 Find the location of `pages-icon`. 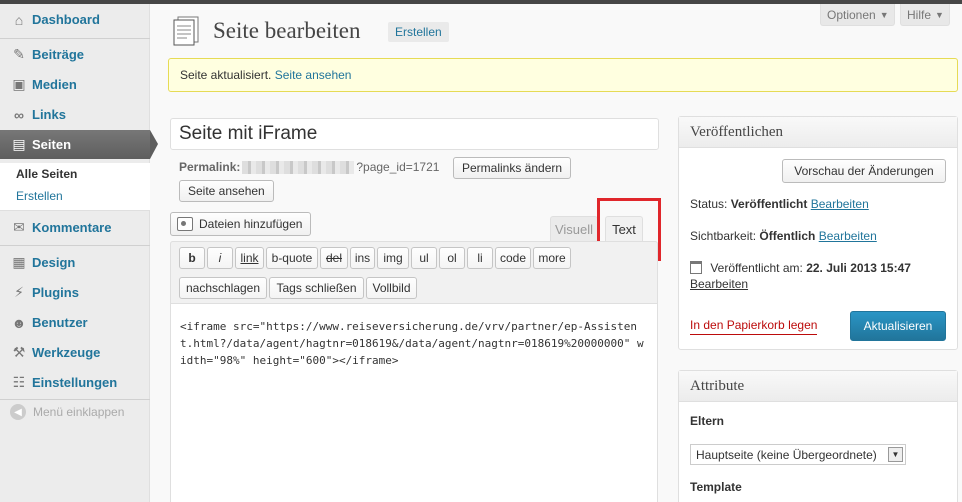

pages-icon is located at coordinates (186, 31).